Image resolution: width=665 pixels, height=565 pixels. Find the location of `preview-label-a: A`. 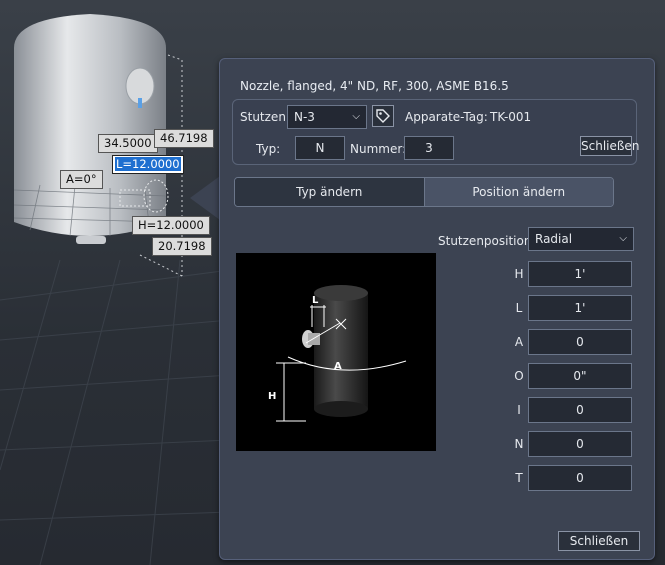

preview-label-a: A is located at coordinates (338, 366).